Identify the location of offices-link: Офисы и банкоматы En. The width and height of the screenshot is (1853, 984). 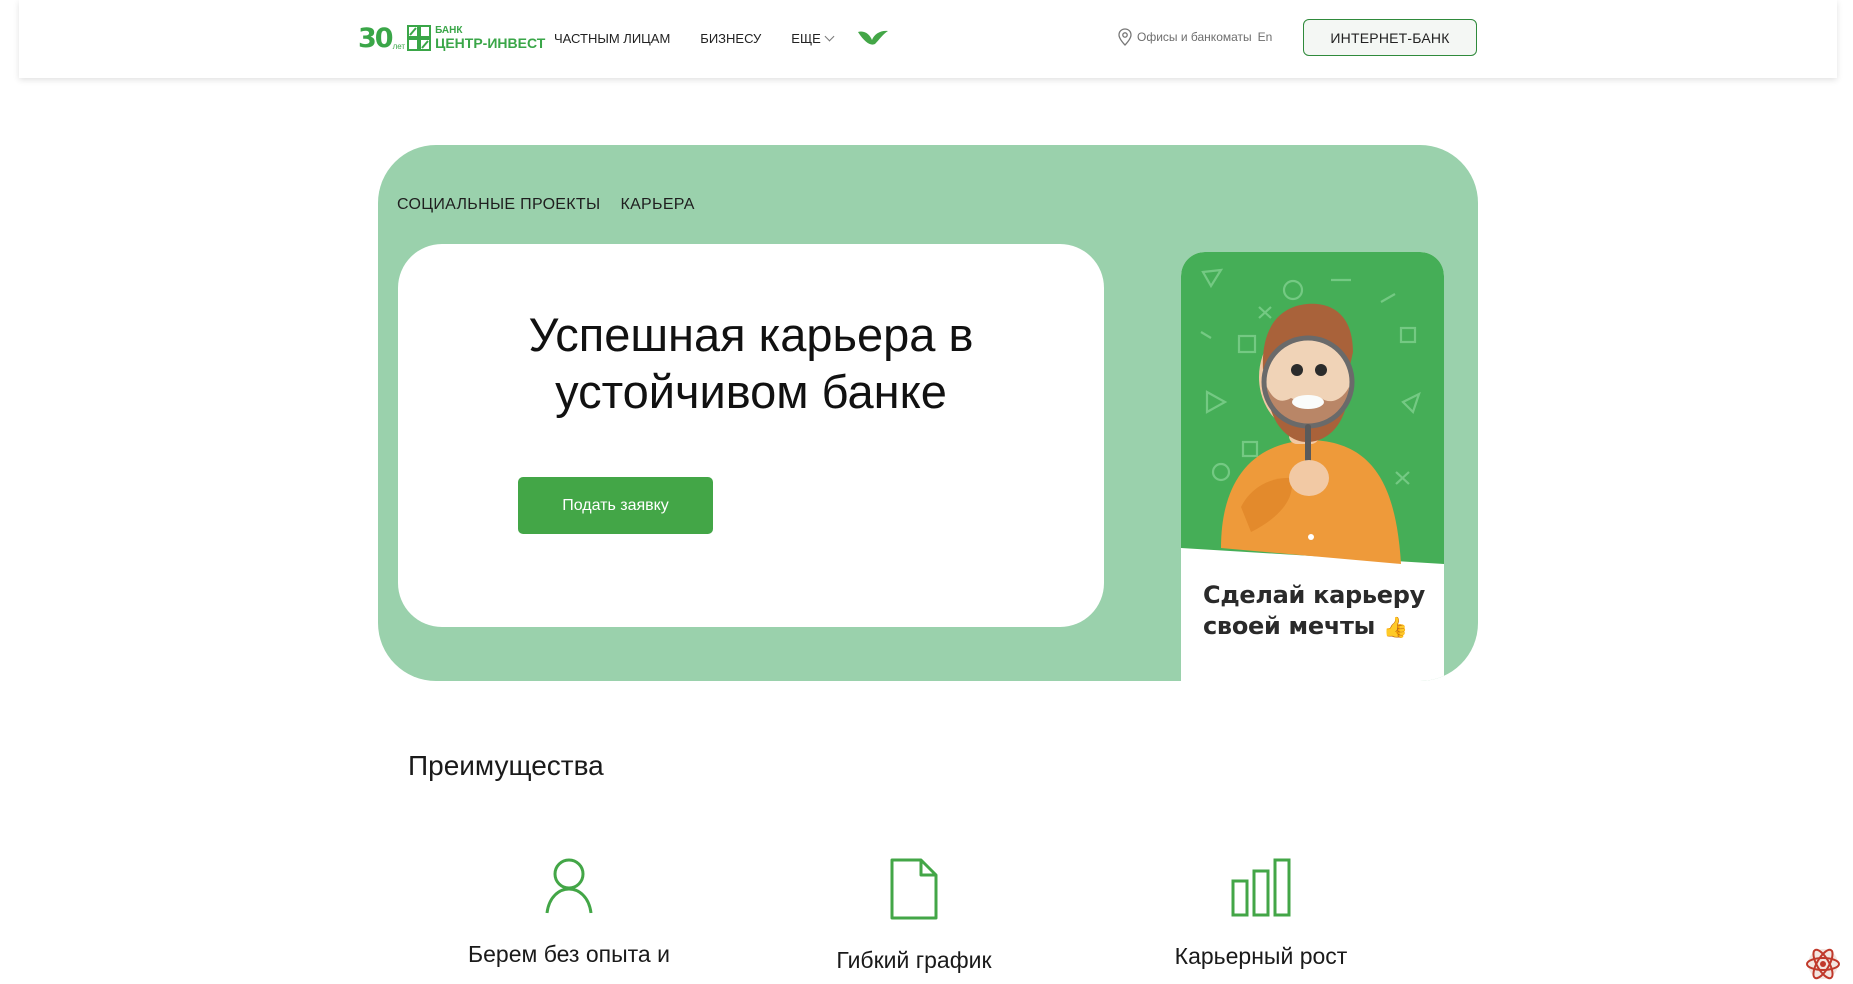
(1195, 37).